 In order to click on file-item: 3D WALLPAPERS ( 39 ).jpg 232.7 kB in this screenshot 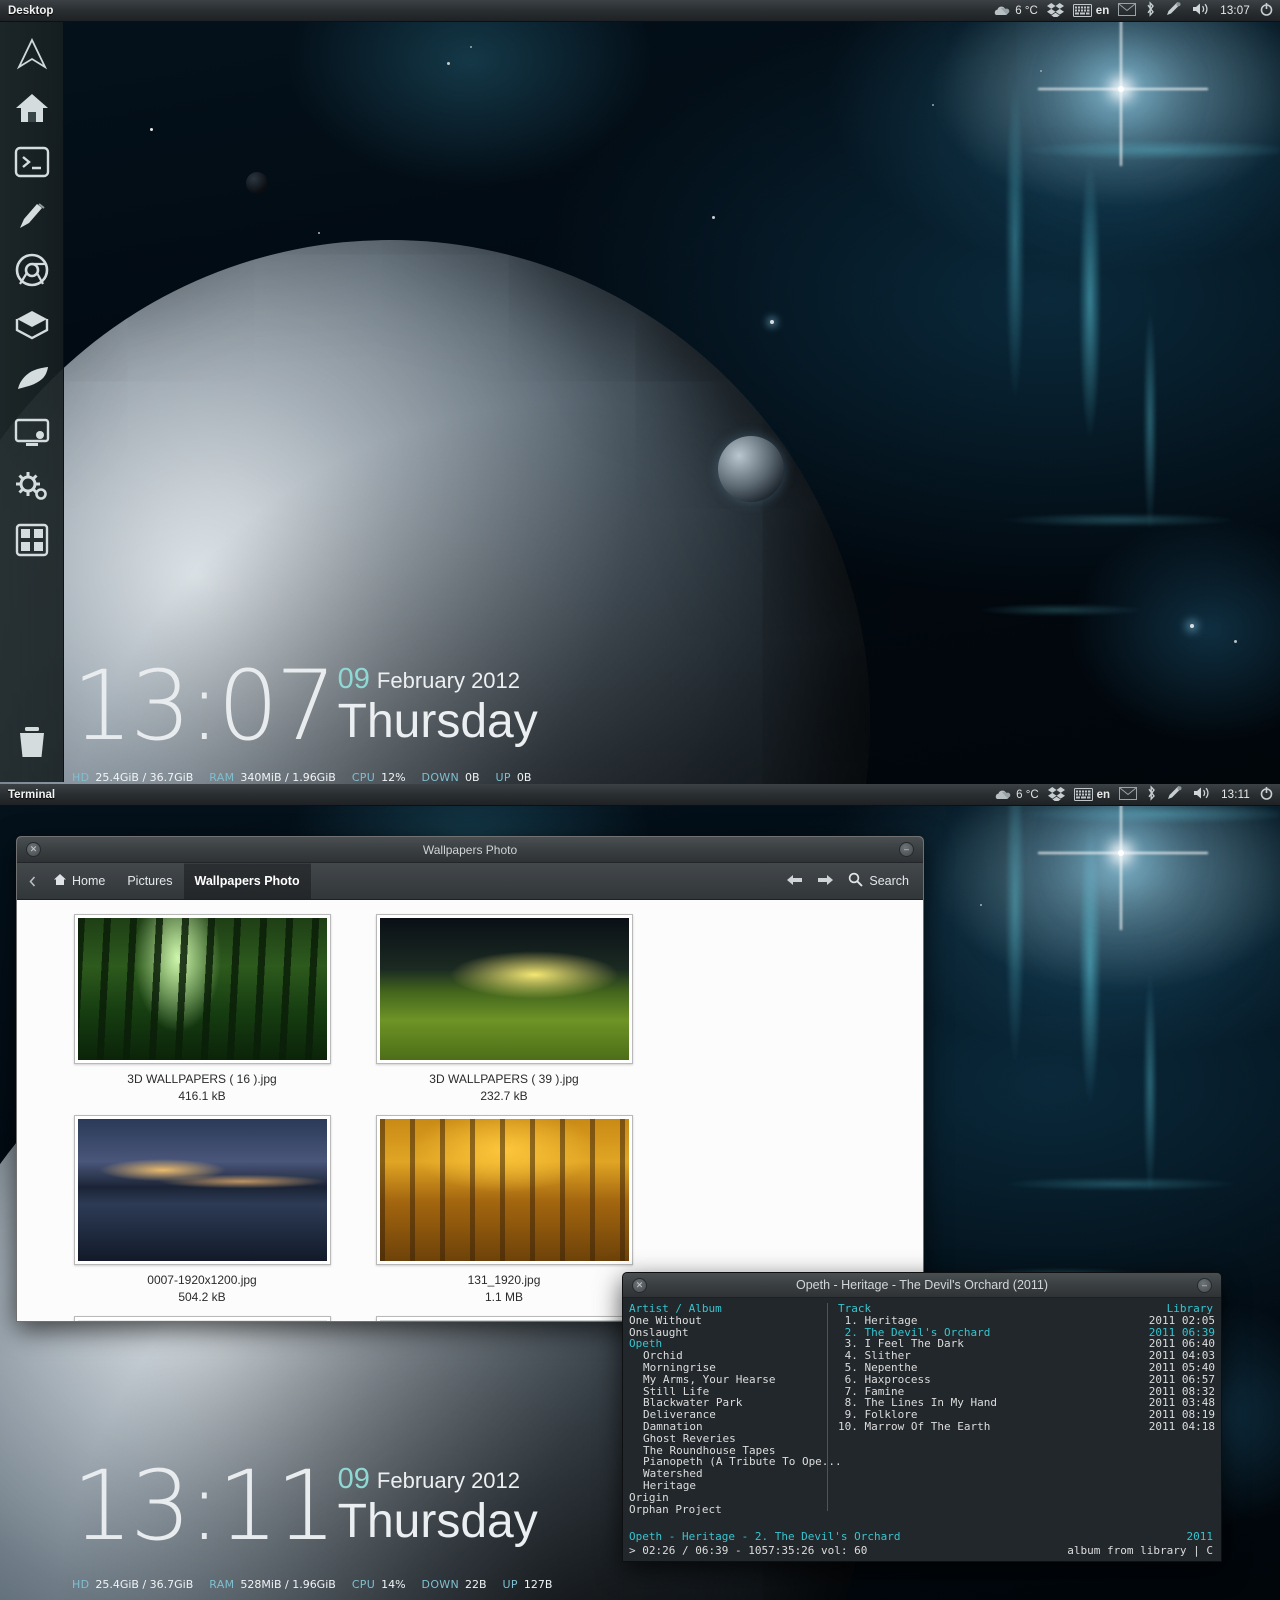, I will do `click(504, 1008)`.